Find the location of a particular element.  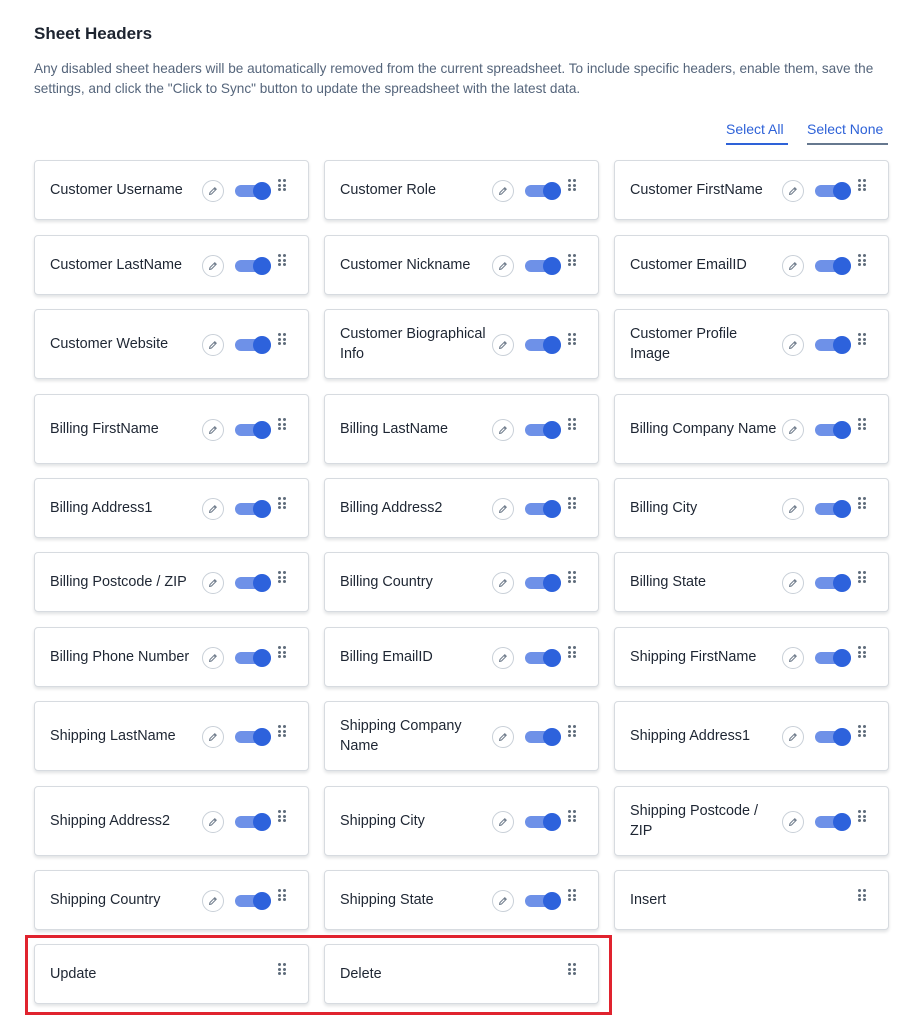

select-none-button: Select None is located at coordinates (847, 133).